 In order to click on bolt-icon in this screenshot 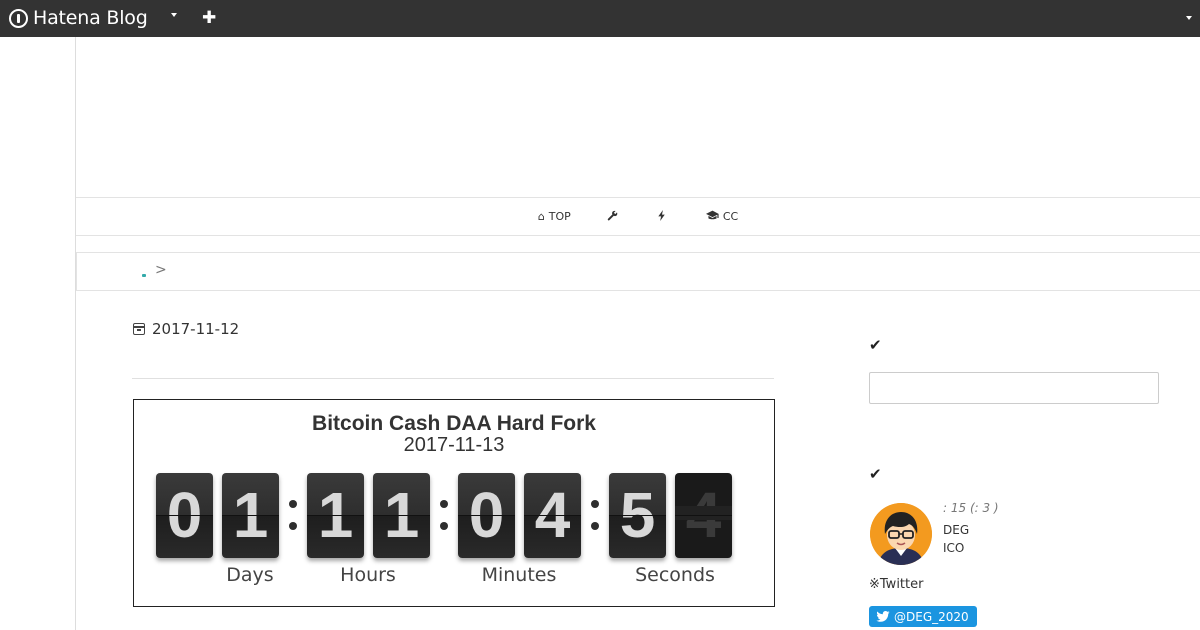, I will do `click(662, 216)`.